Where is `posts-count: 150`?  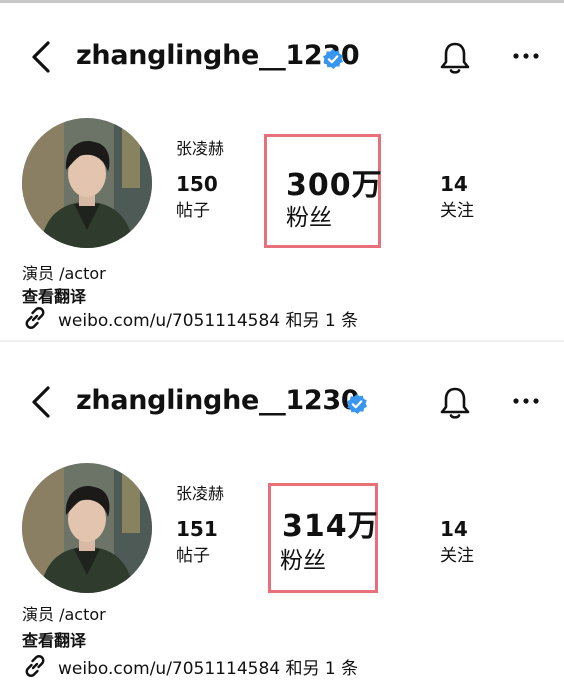
posts-count: 150 is located at coordinates (197, 184).